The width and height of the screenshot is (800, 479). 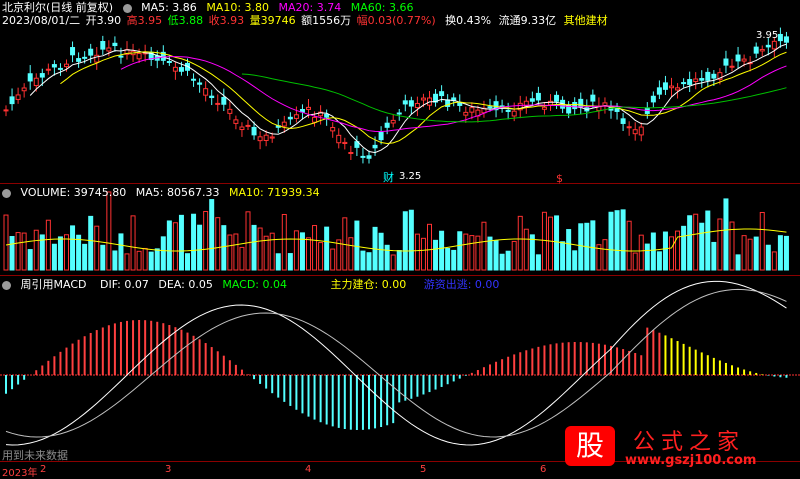 I want to click on logo-glyph: 股, so click(x=590, y=446).